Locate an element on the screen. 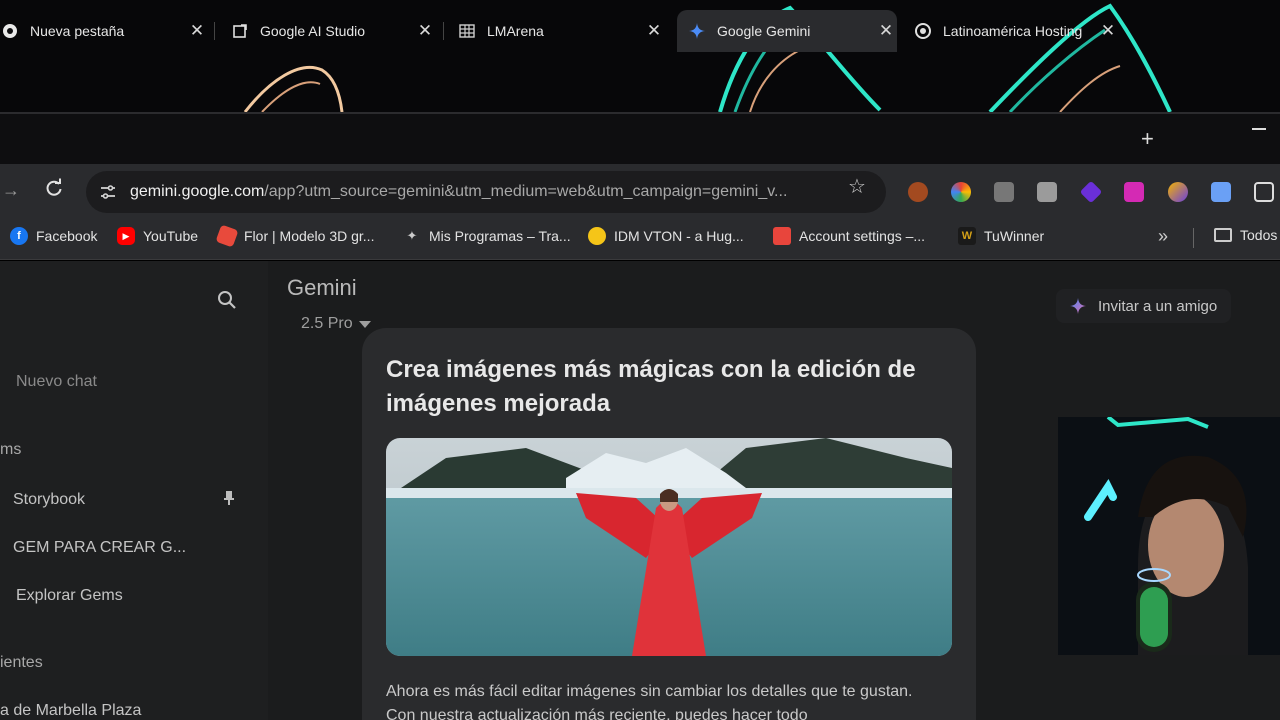  bookmark-label: YouTube is located at coordinates (171, 236).